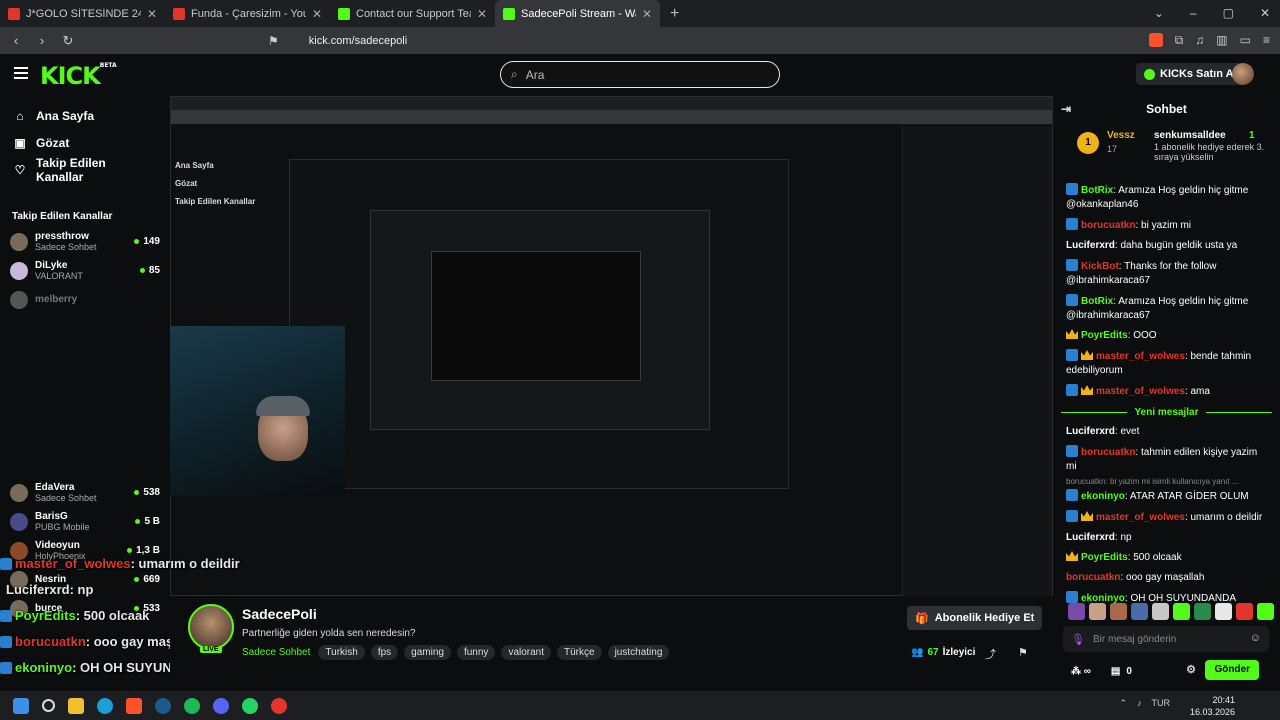  What do you see at coordinates (279, 705) in the screenshot?
I see `app-icon` at bounding box center [279, 705].